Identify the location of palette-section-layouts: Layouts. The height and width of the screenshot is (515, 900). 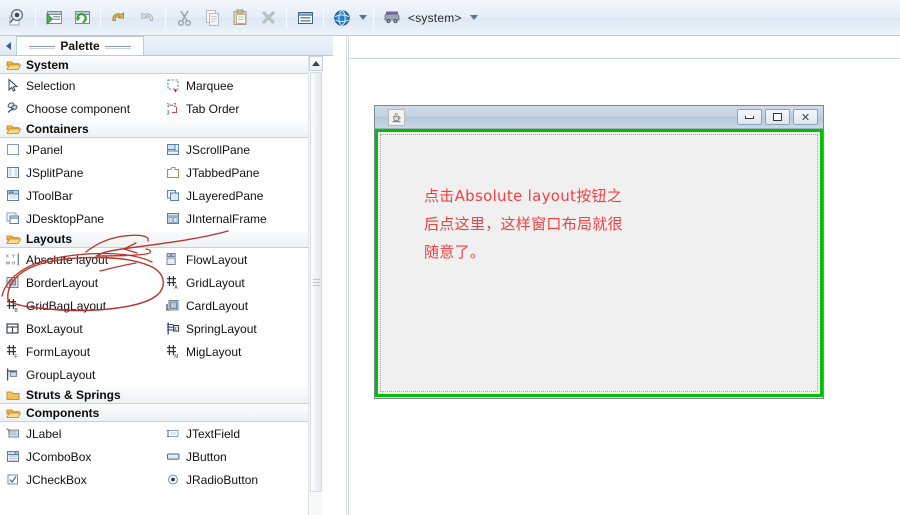
(156, 239).